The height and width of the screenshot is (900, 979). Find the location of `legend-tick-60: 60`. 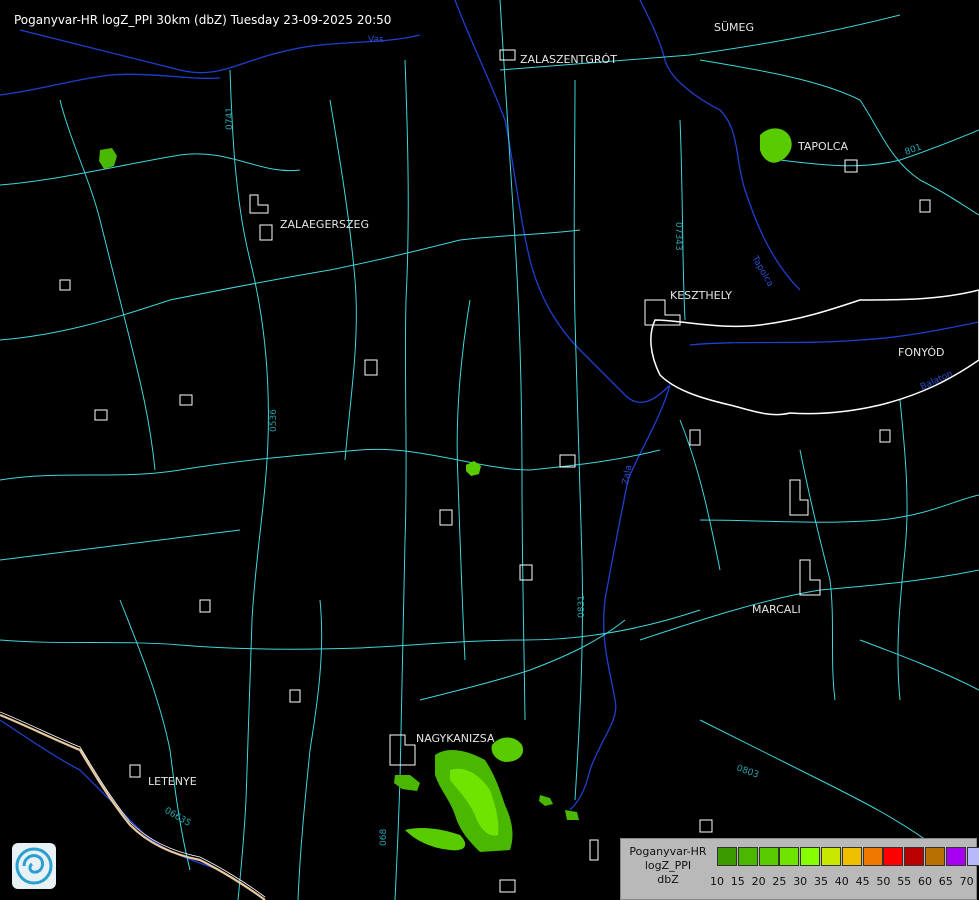

legend-tick-60: 60 is located at coordinates (925, 881).